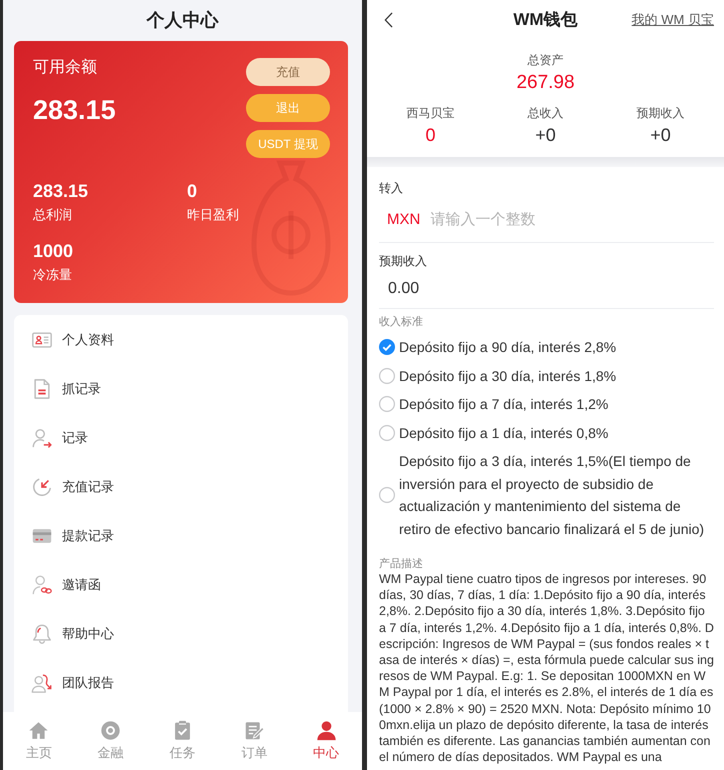 This screenshot has width=724, height=770. Describe the element at coordinates (42, 683) in the screenshot. I see `users-icon` at that location.